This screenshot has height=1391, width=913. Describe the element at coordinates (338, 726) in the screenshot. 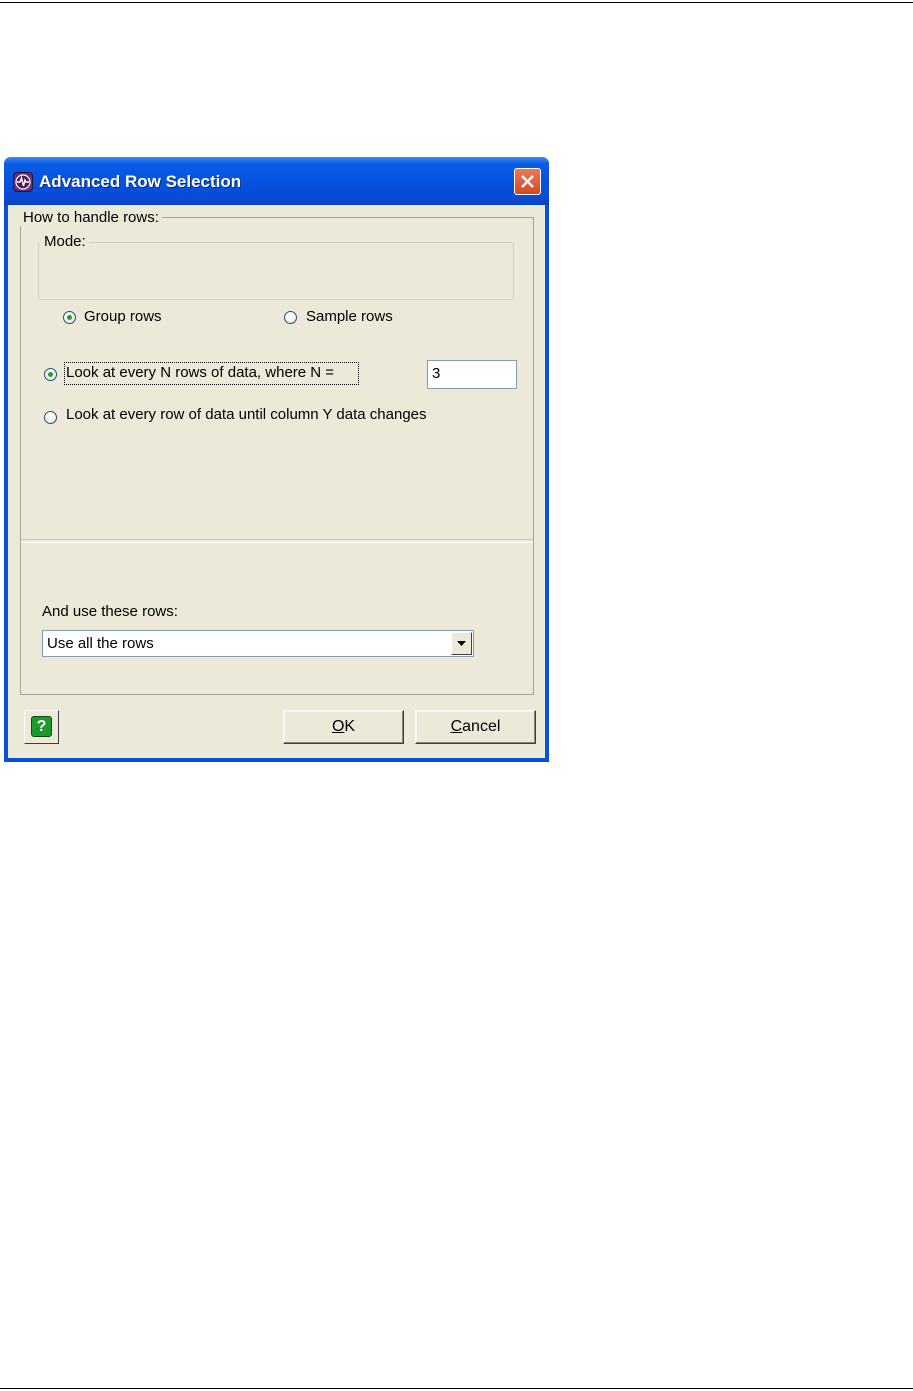

I see `ok-accelerator: O` at that location.